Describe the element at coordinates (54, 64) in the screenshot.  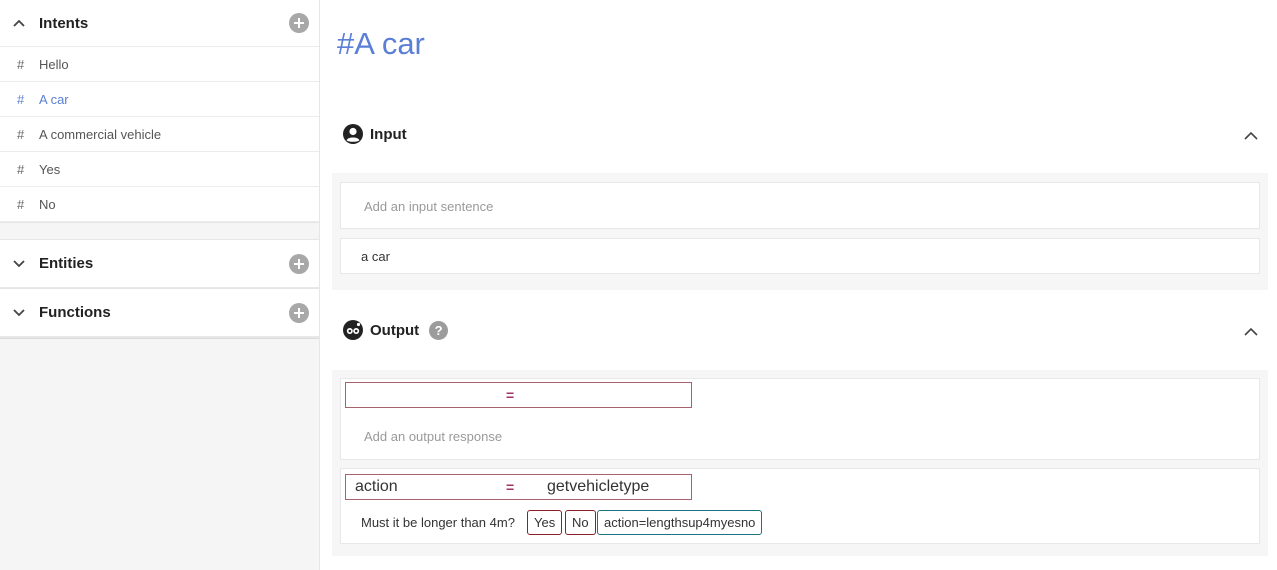
I see `sidebar-item-label: Hello` at that location.